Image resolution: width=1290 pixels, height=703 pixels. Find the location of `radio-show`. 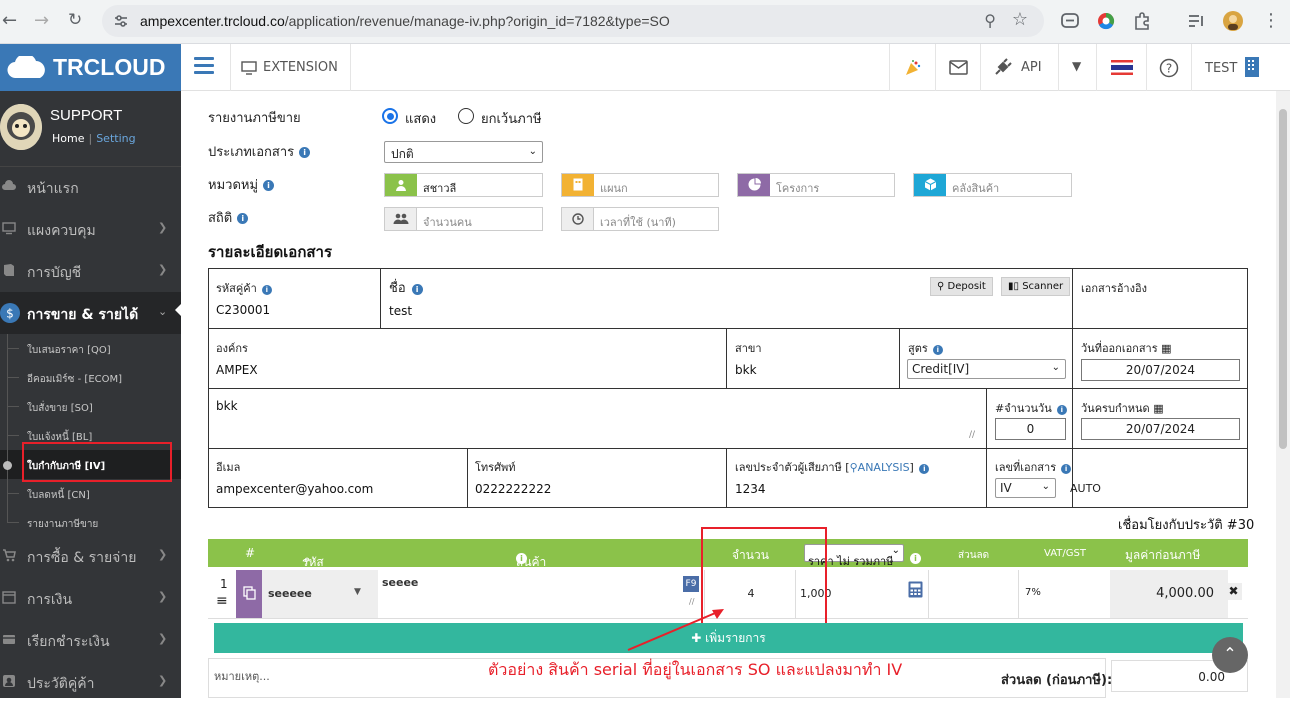

radio-show is located at coordinates (390, 116).